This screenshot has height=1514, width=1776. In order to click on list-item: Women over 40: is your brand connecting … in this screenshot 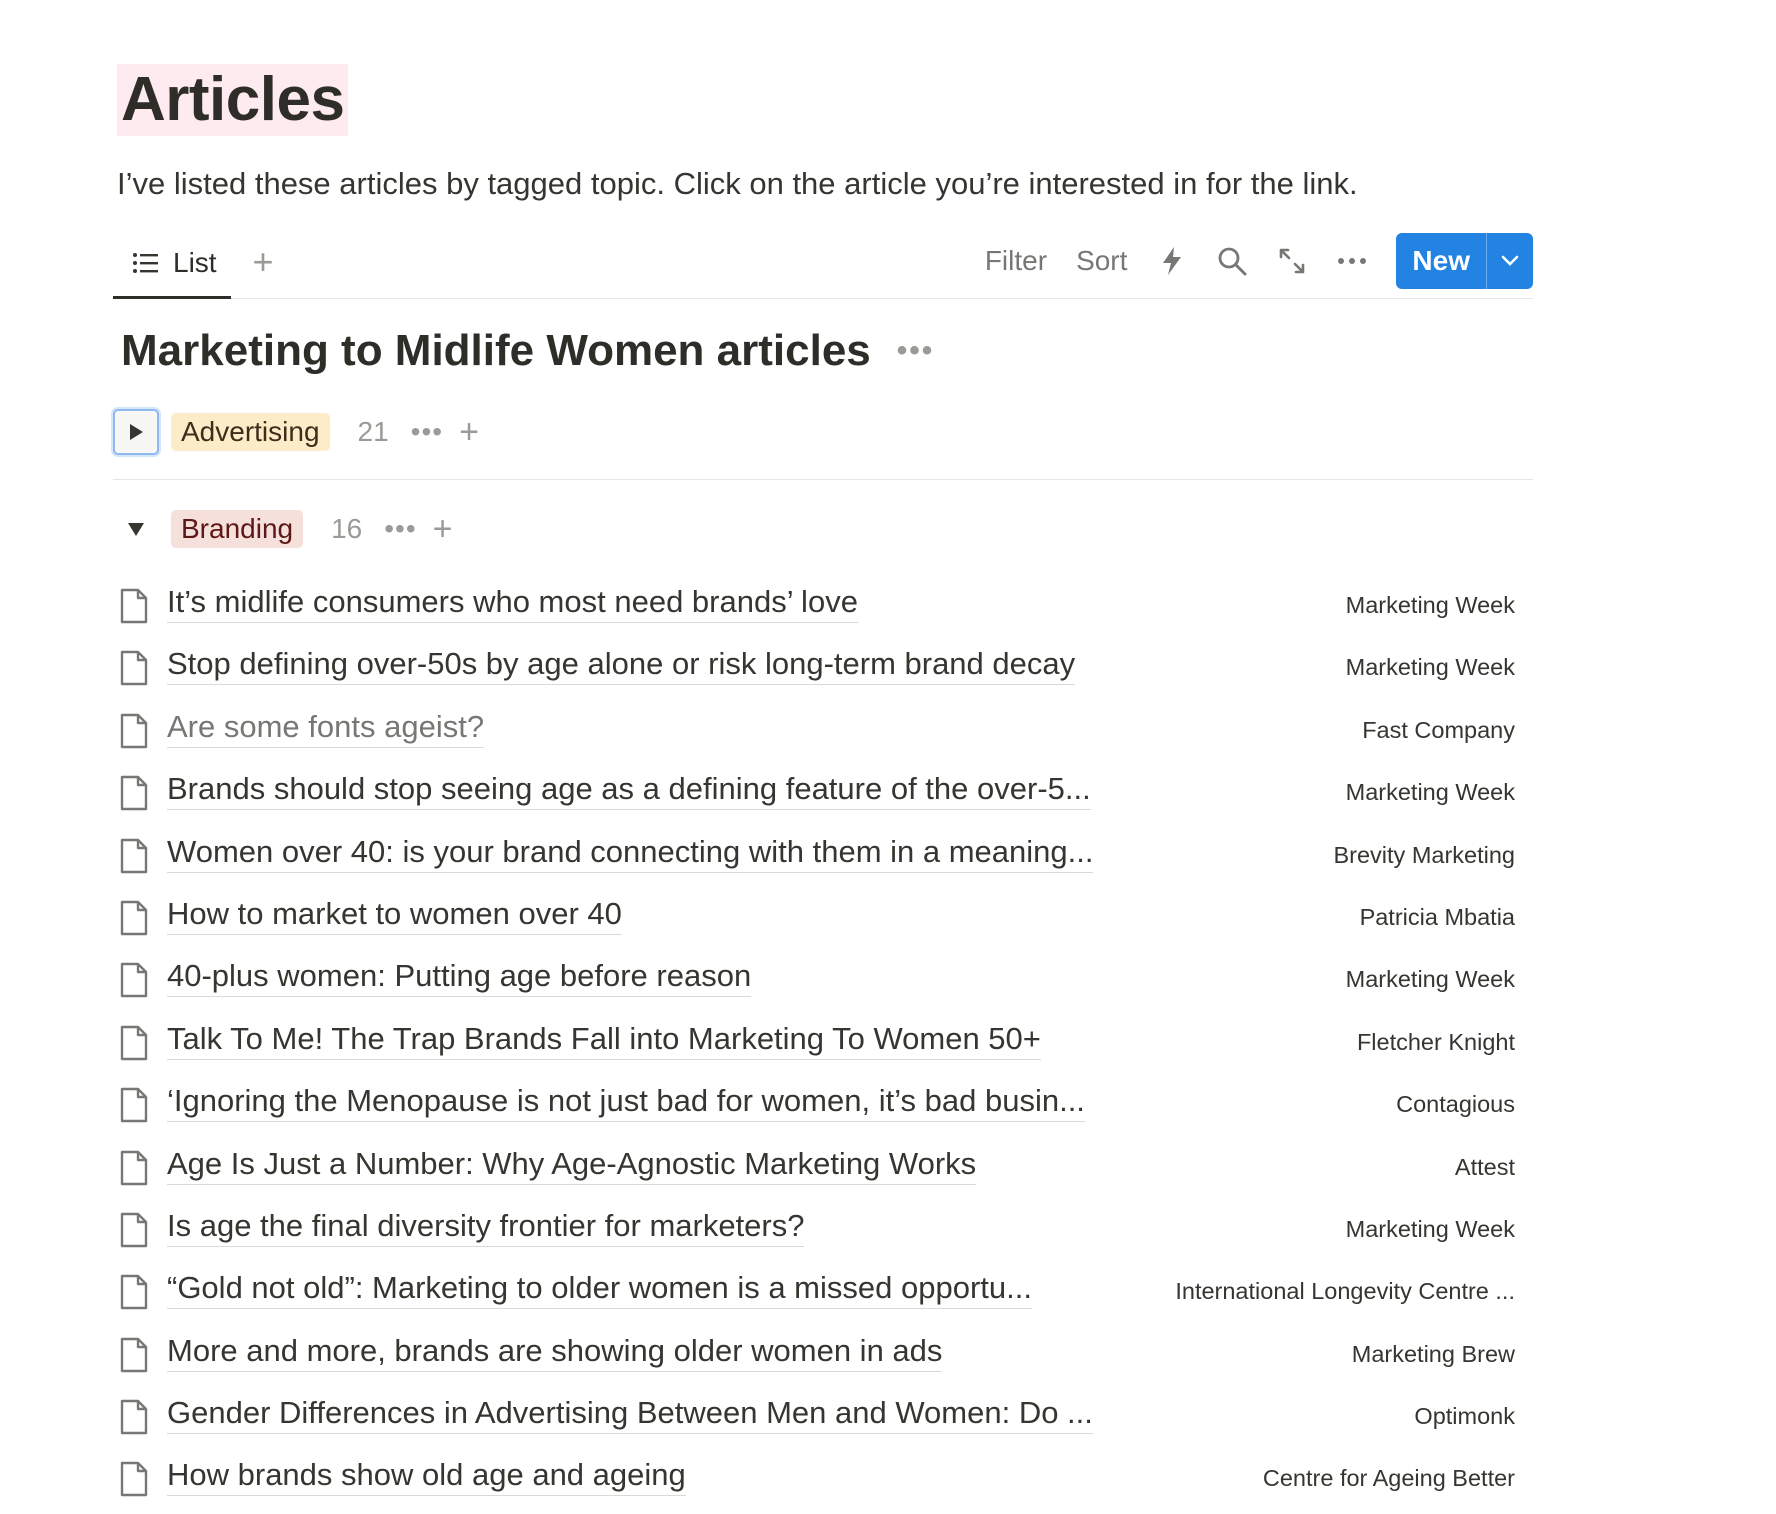, I will do `click(823, 859)`.